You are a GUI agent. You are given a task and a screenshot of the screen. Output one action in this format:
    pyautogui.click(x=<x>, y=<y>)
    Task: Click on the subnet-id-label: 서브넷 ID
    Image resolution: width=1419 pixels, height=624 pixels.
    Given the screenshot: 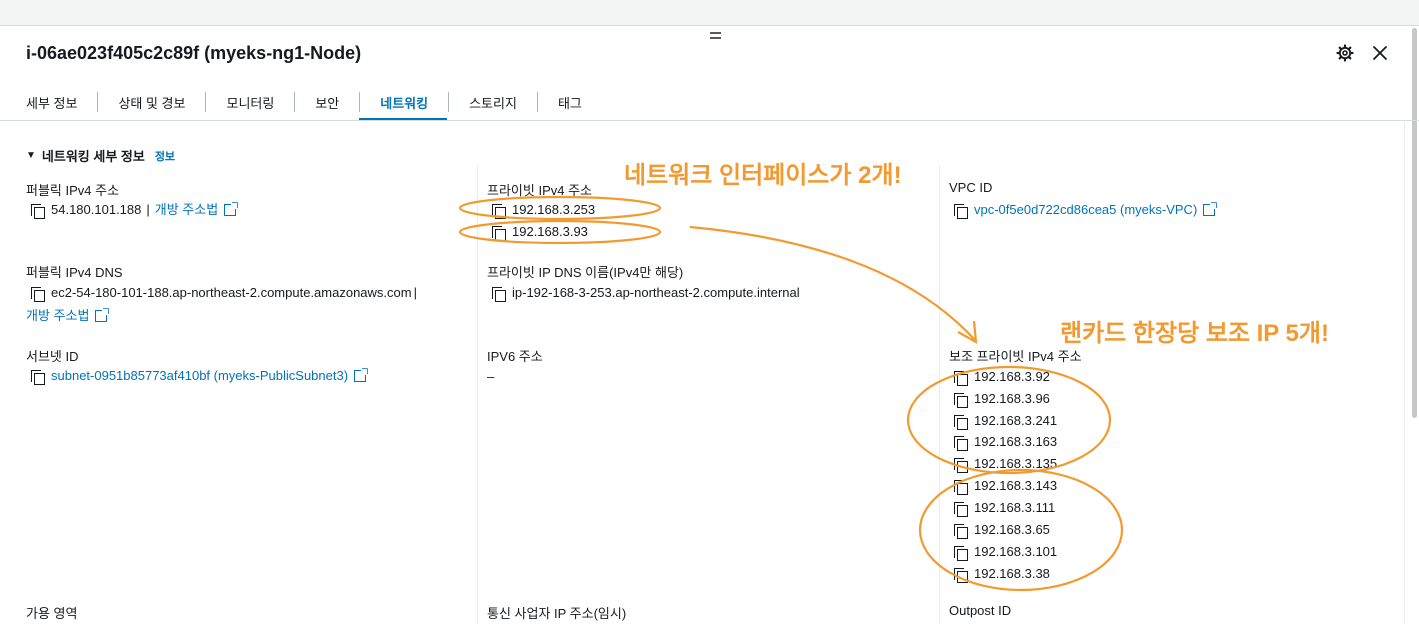 What is the action you would take?
    pyautogui.click(x=52, y=356)
    